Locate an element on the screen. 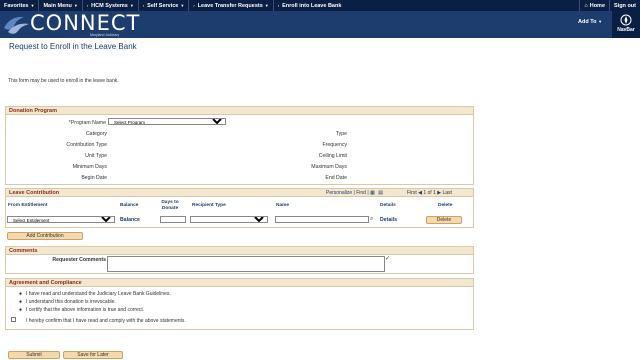  begin-date-label: Begin Date is located at coordinates (94, 178).